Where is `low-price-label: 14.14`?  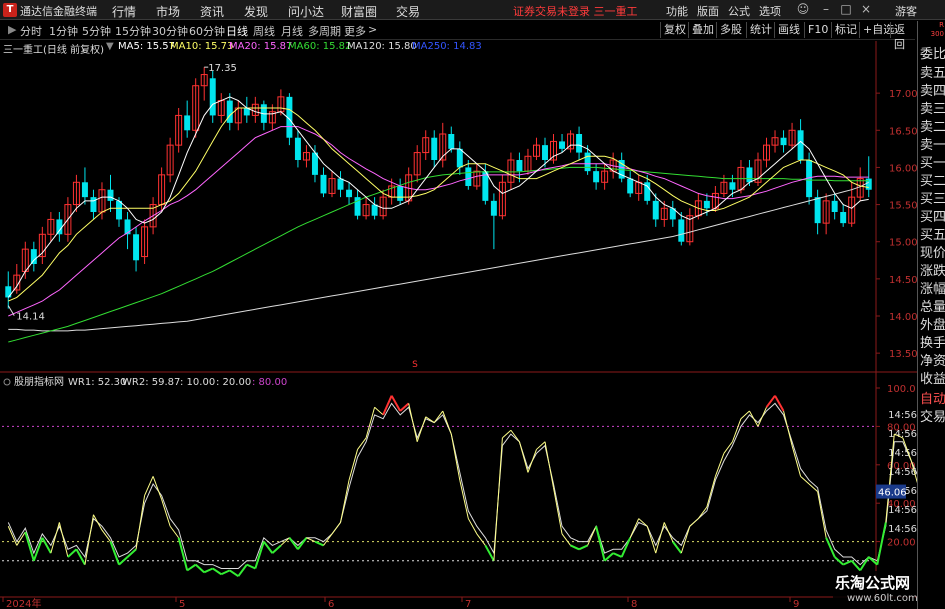
low-price-label: 14.14 is located at coordinates (30, 317).